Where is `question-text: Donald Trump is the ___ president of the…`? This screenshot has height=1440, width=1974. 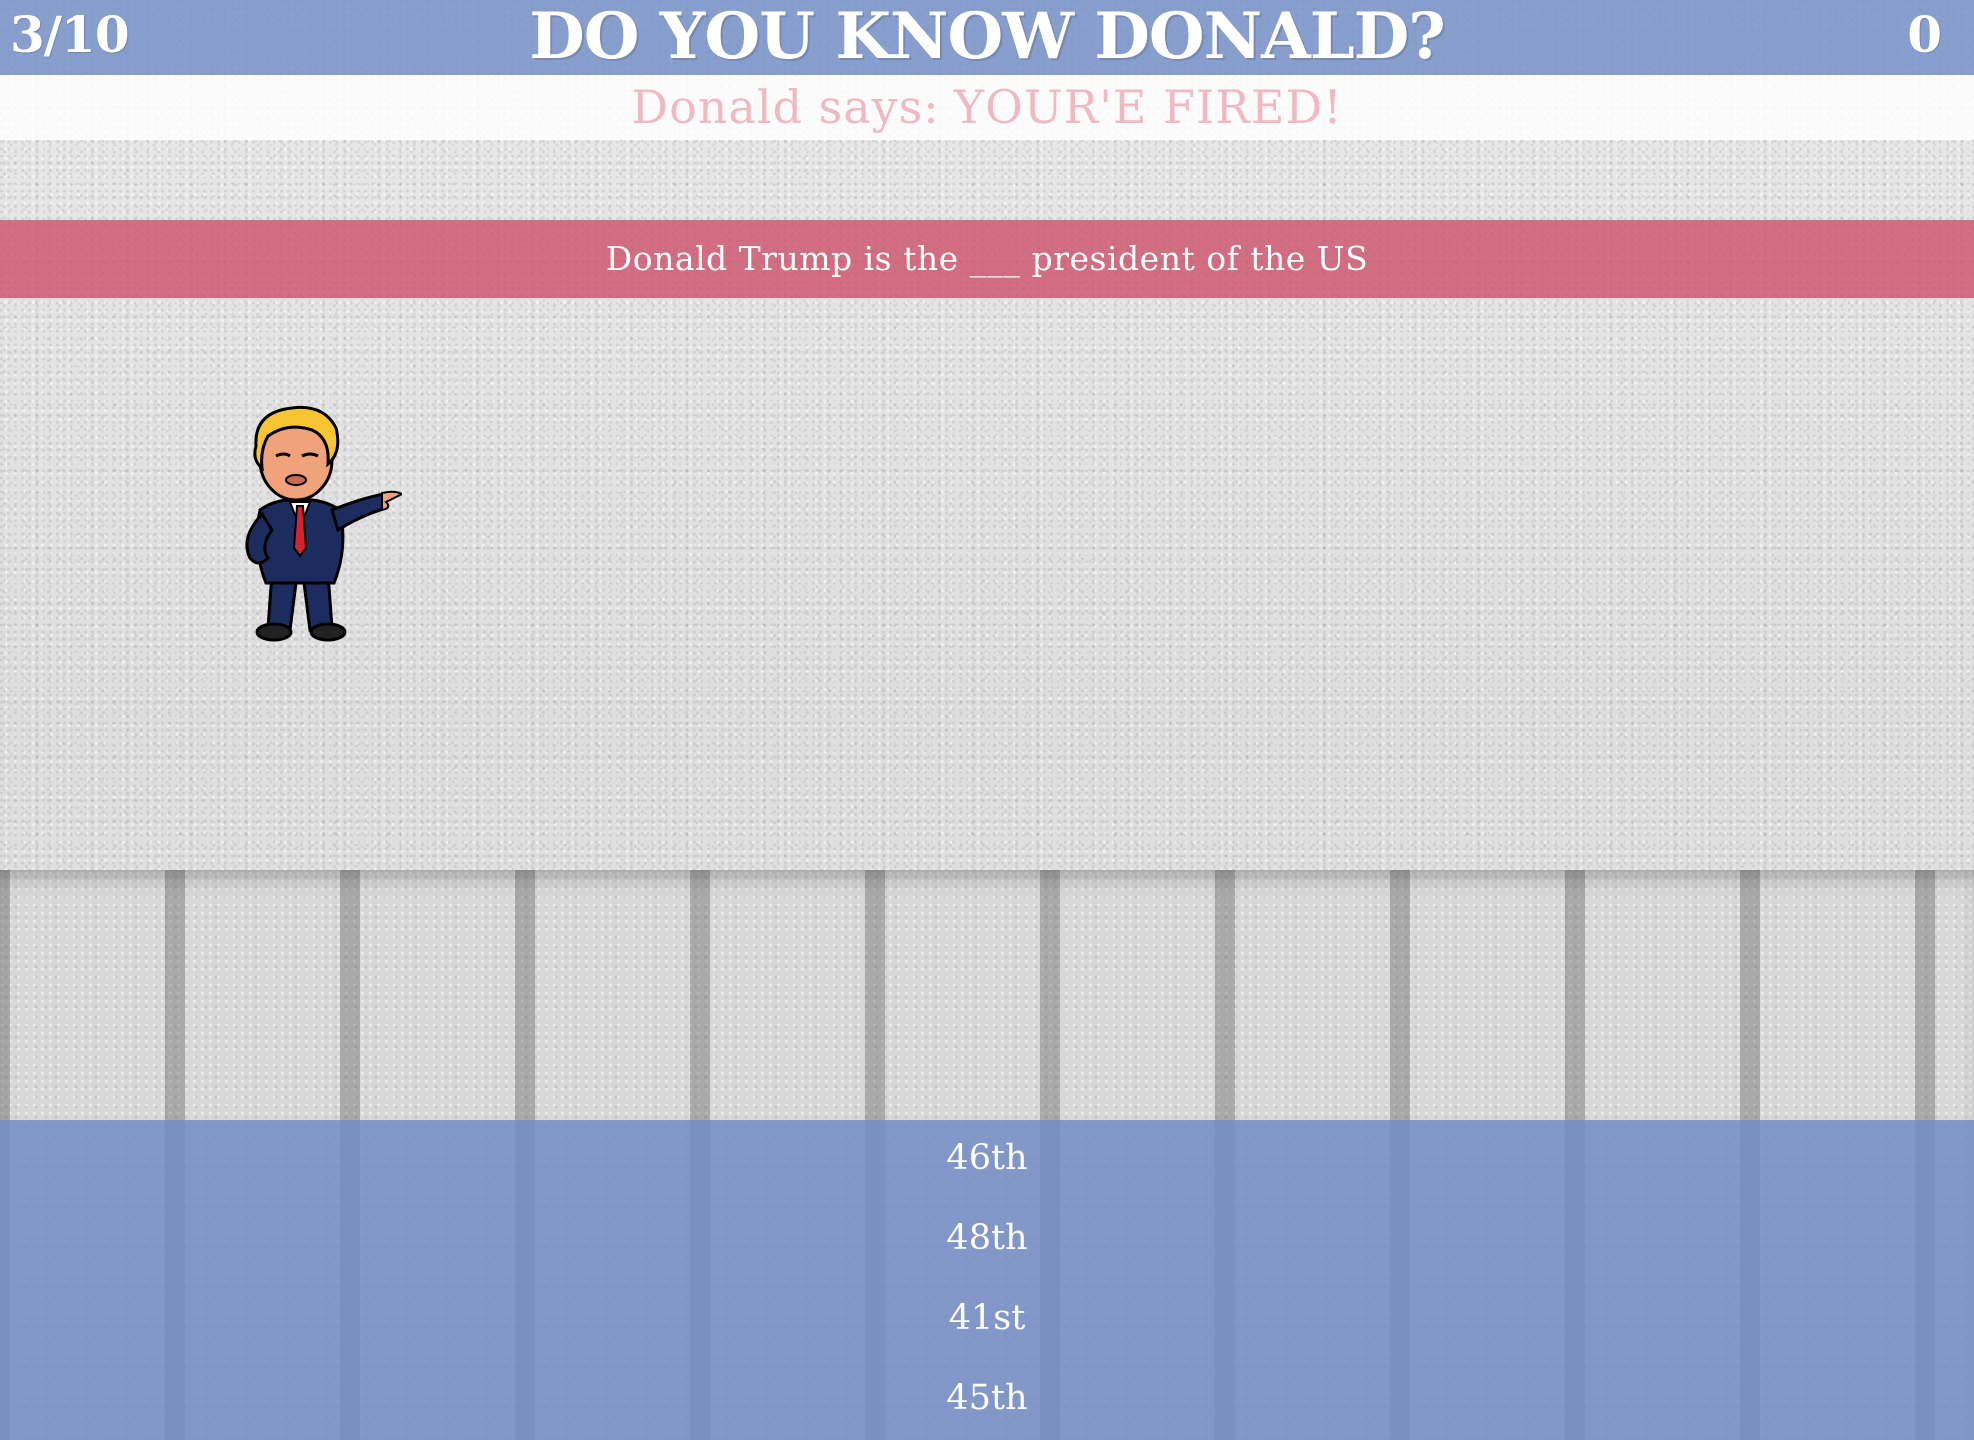
question-text: Donald Trump is the ___ president of the… is located at coordinates (987, 258).